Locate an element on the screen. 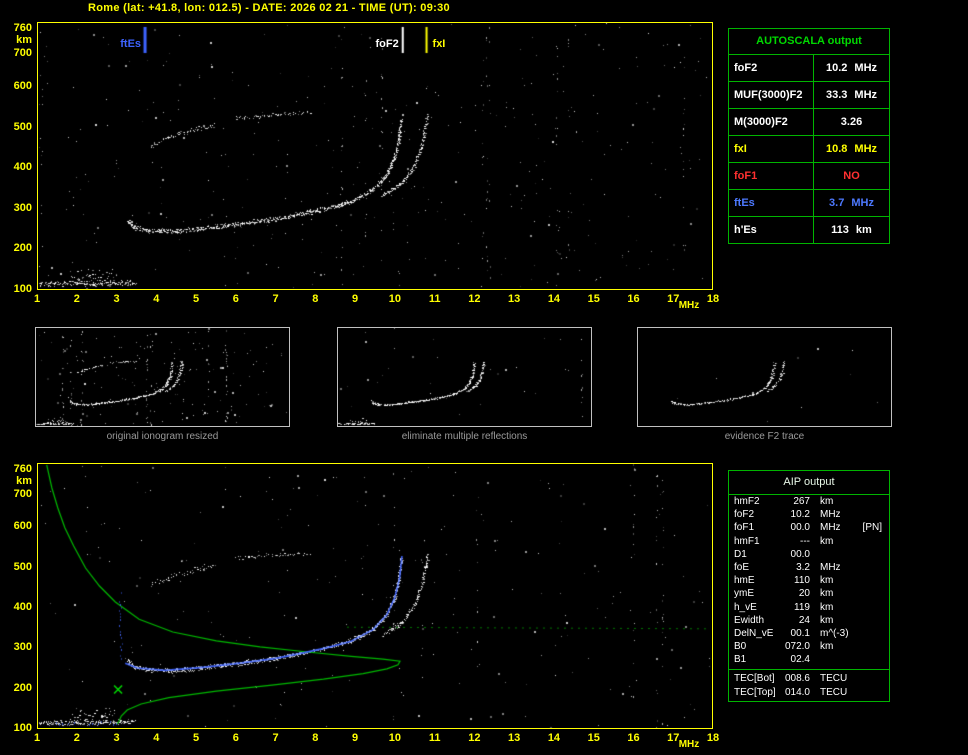 This screenshot has height=755, width=968. thumbnail-caption-evidence: evidence F2 trace is located at coordinates (764, 436).